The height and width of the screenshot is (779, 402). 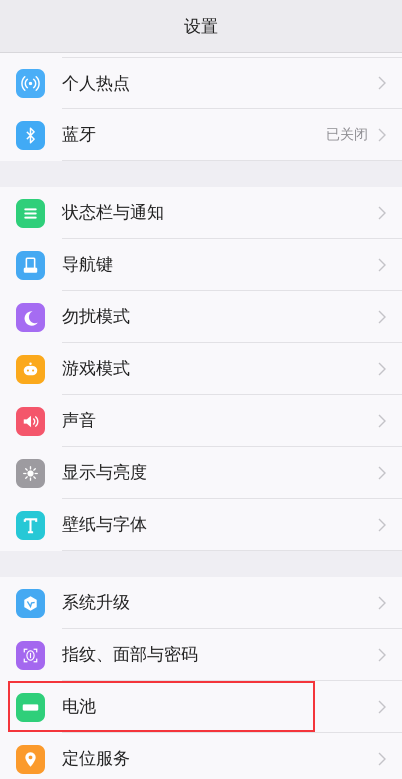 I want to click on list-icon, so click(x=30, y=213).